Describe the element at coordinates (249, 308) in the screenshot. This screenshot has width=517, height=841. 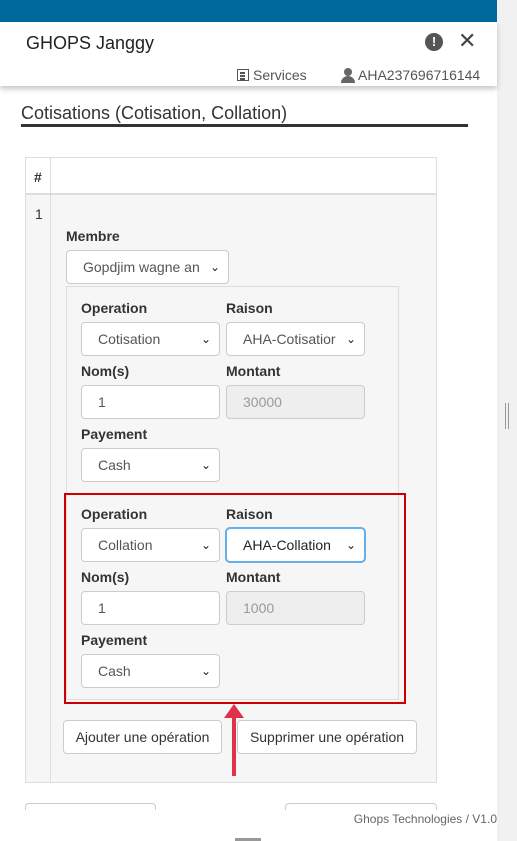
I see `raison-label: Raison` at that location.